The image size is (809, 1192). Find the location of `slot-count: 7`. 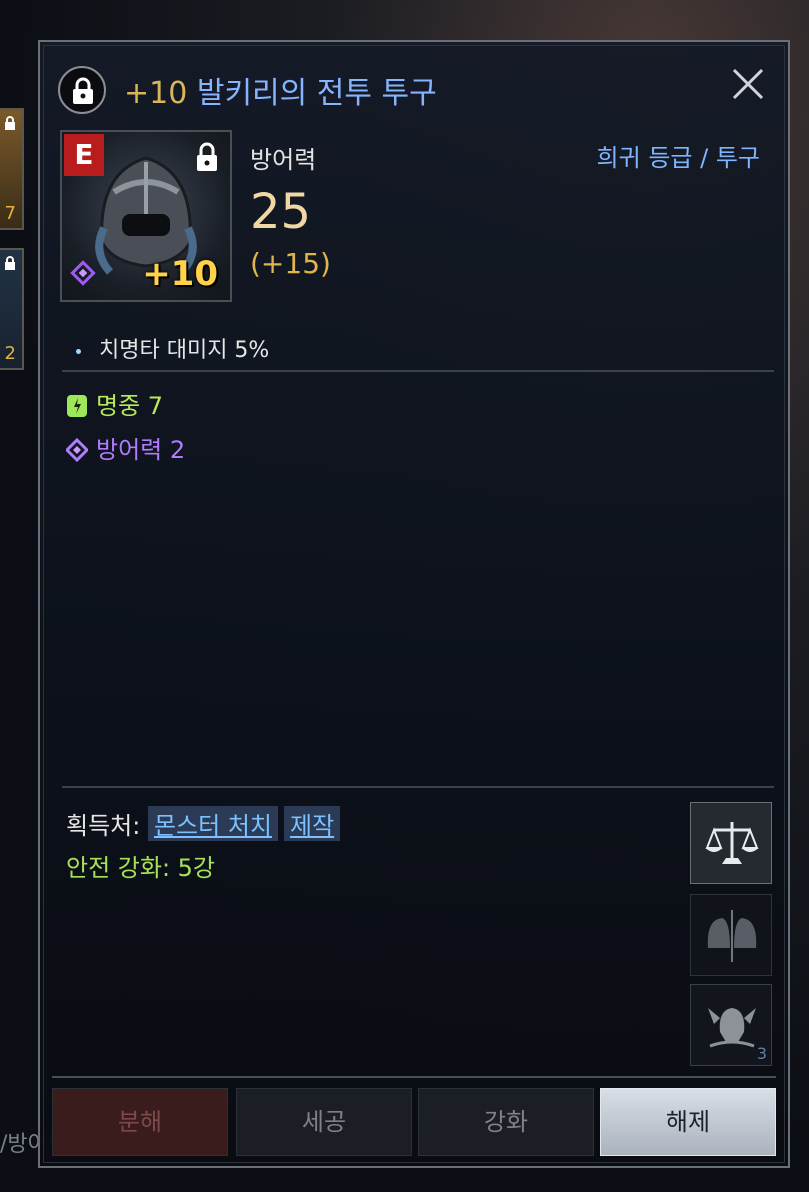

slot-count: 7 is located at coordinates (10, 213).